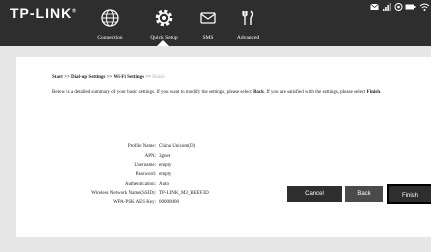 The width and height of the screenshot is (431, 252). Describe the element at coordinates (43, 13) in the screenshot. I see `tp-link-logo: TP-LINK®` at that location.